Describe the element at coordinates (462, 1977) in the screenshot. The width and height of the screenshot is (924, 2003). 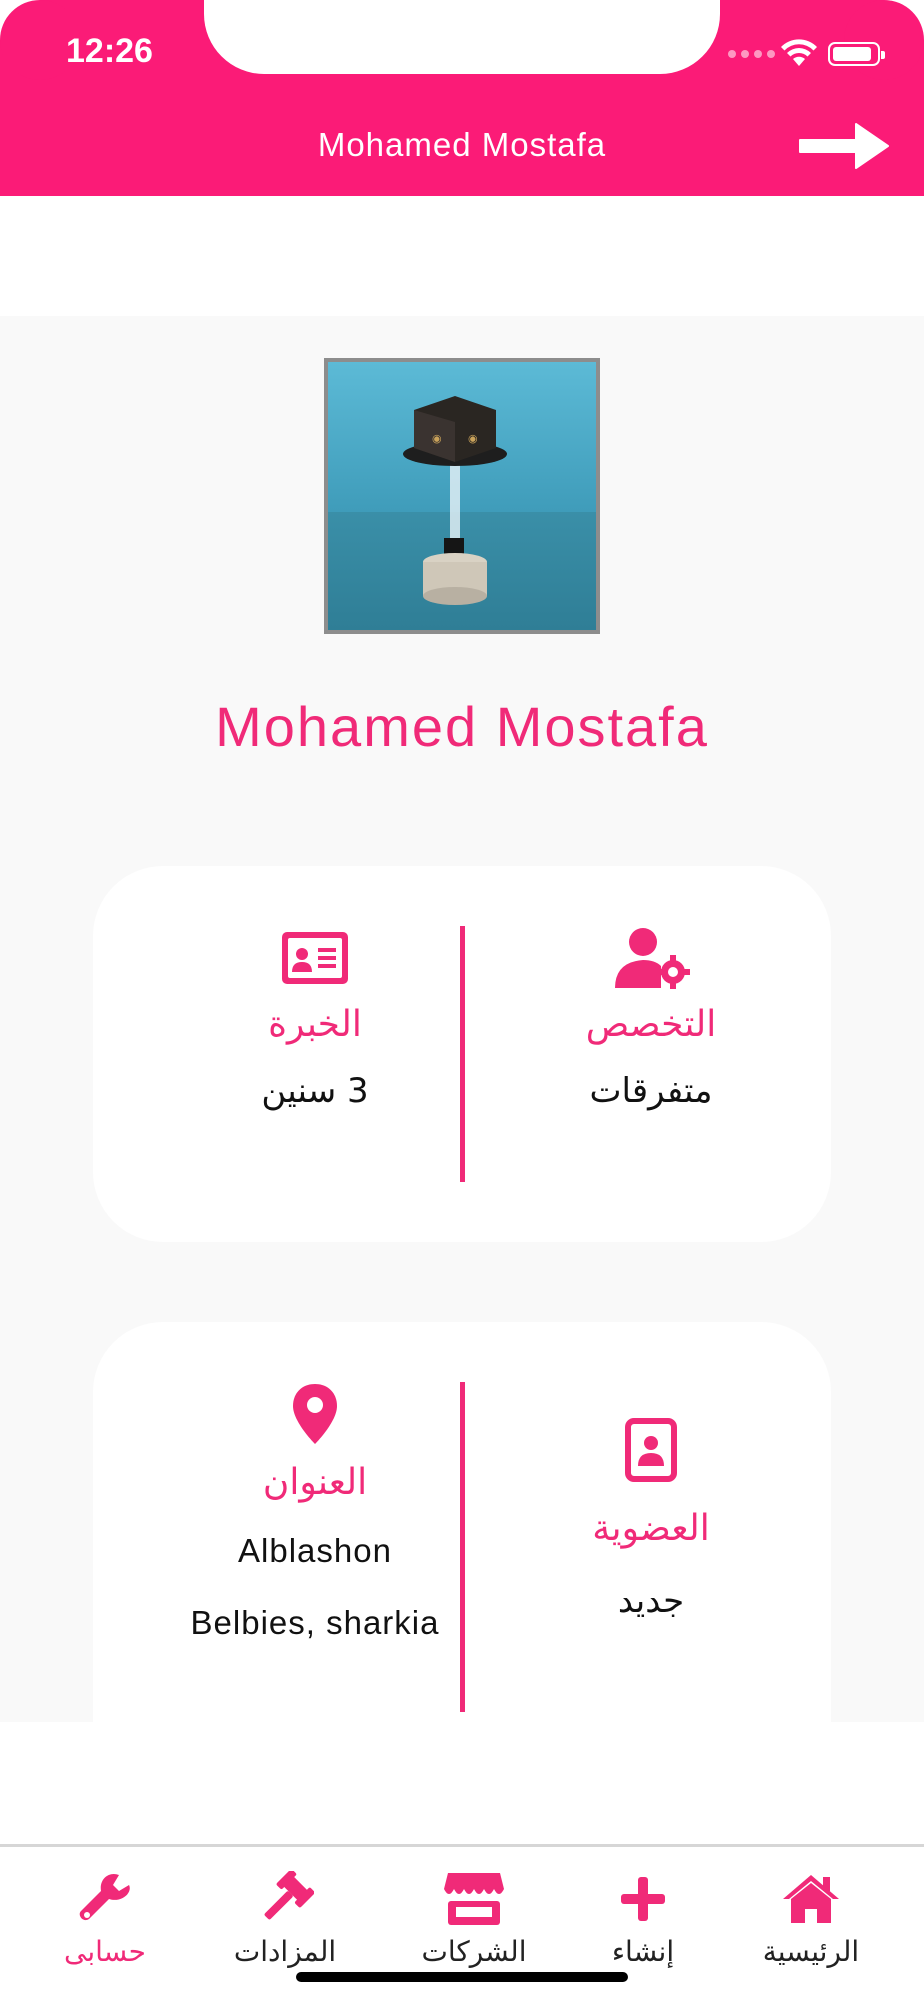
I see `home-indicator` at that location.